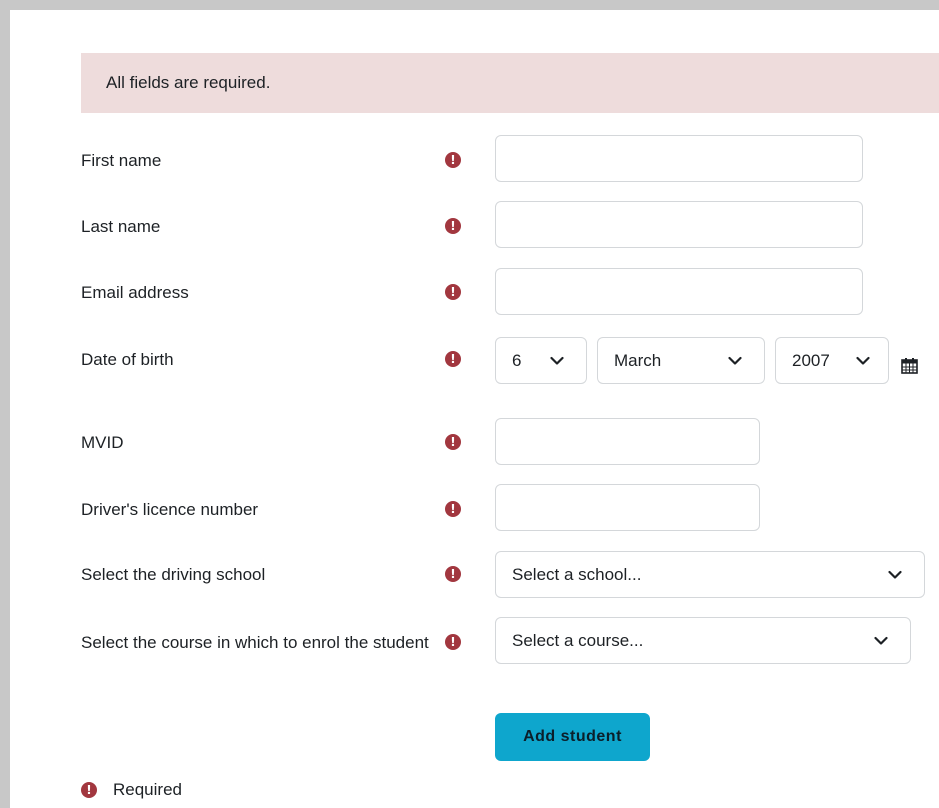 Image resolution: width=939 pixels, height=808 pixels. Describe the element at coordinates (681, 360) in the screenshot. I see `dob-month-select: March` at that location.